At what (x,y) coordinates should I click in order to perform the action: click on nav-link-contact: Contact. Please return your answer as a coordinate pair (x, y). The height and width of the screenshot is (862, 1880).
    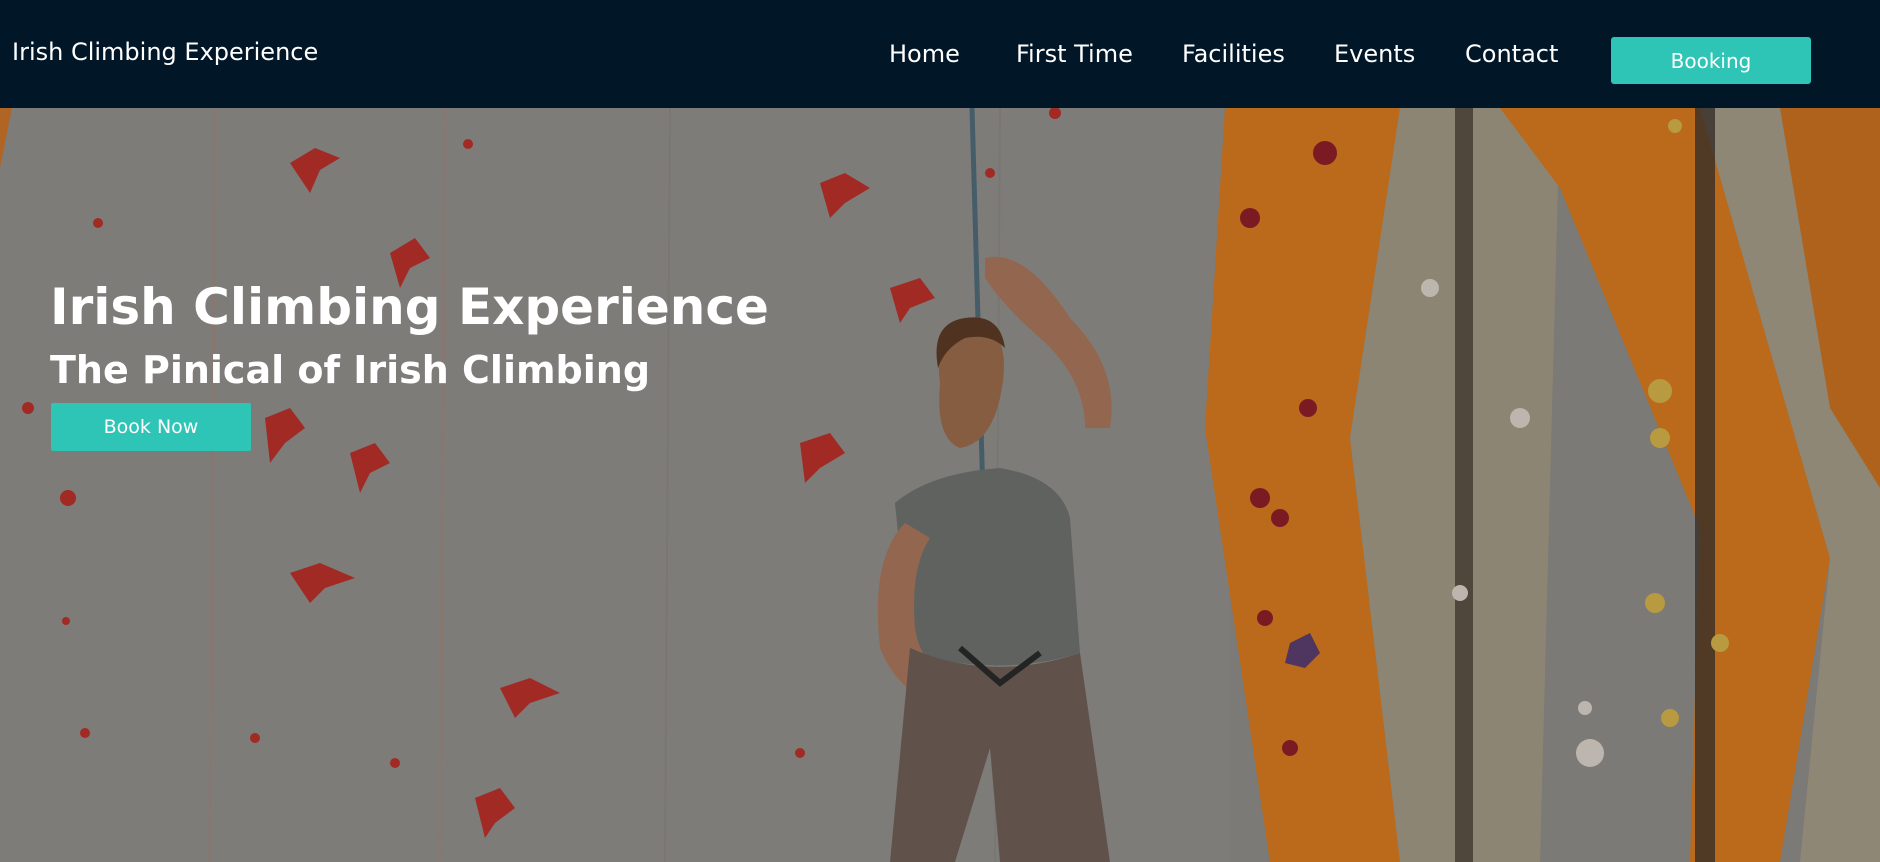
    Looking at the image, I should click on (1511, 54).